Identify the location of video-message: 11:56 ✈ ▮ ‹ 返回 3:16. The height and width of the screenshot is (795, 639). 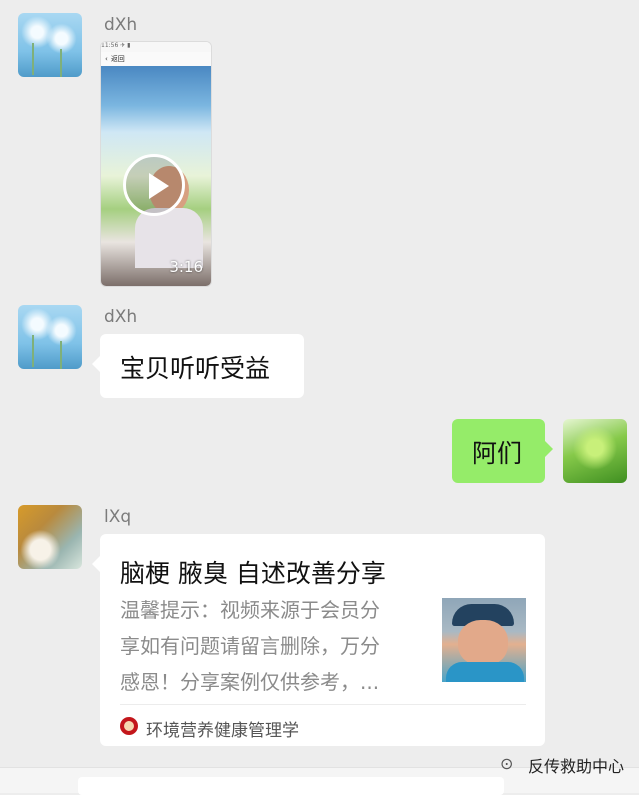
(156, 164).